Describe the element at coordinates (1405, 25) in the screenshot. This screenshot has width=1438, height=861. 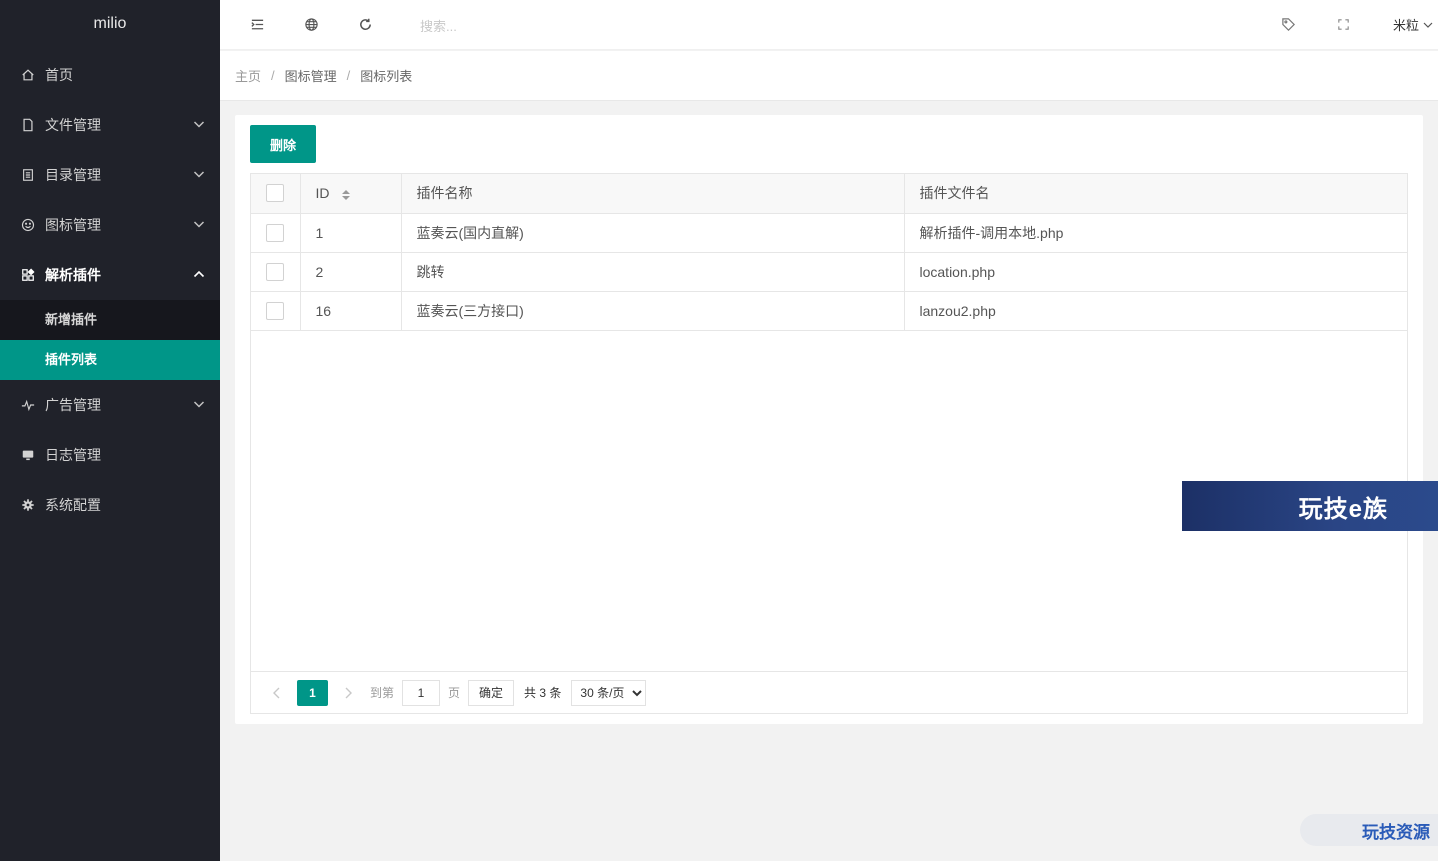
I see `user-name: 米粒` at that location.